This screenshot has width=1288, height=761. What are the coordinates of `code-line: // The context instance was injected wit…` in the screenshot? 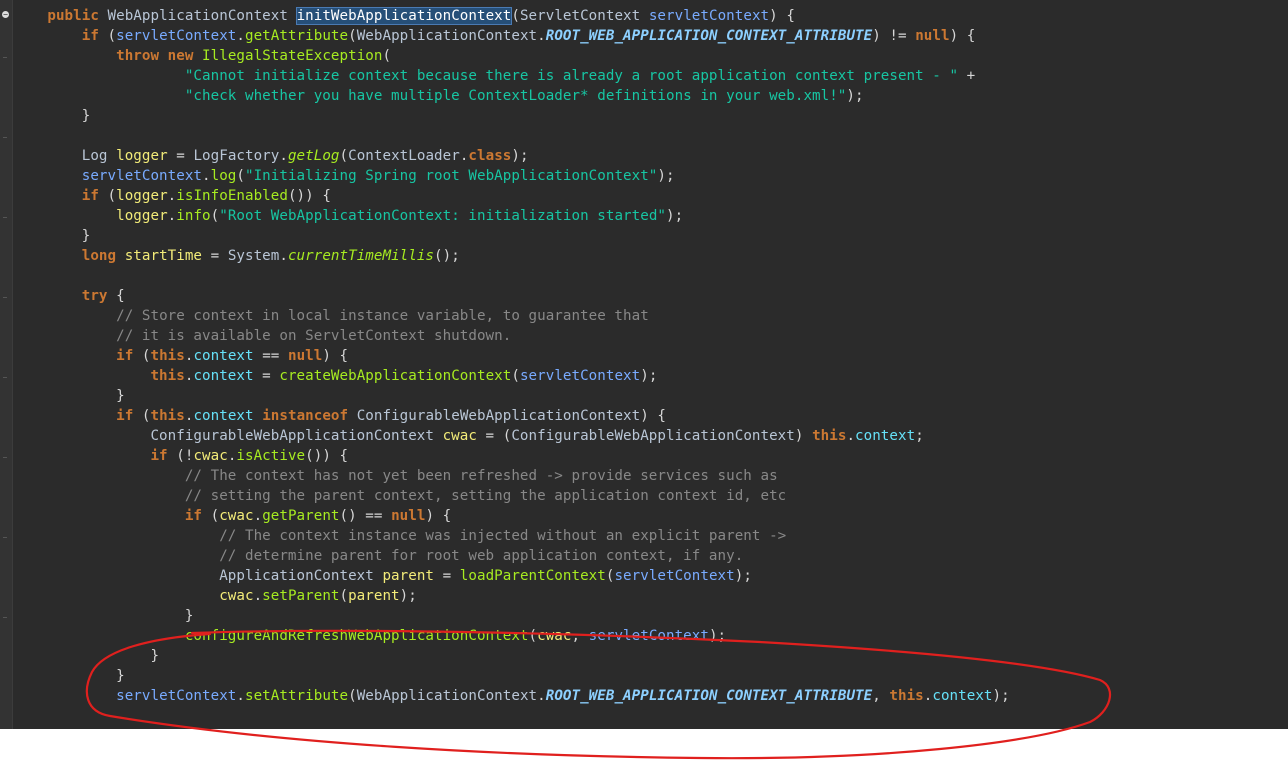 It's located at (650, 536).